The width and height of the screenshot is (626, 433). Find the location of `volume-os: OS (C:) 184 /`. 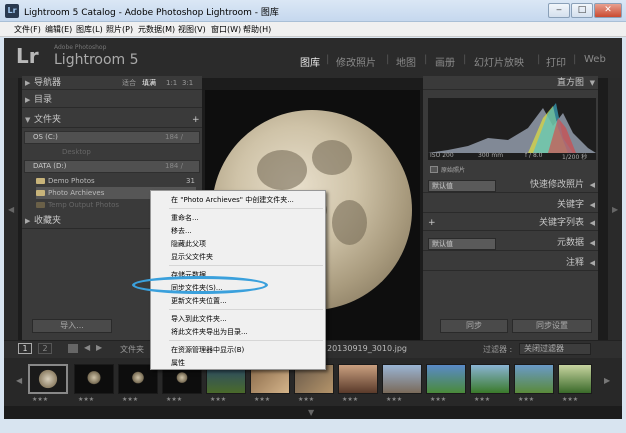

volume-os: OS (C:) 184 / is located at coordinates (112, 137).